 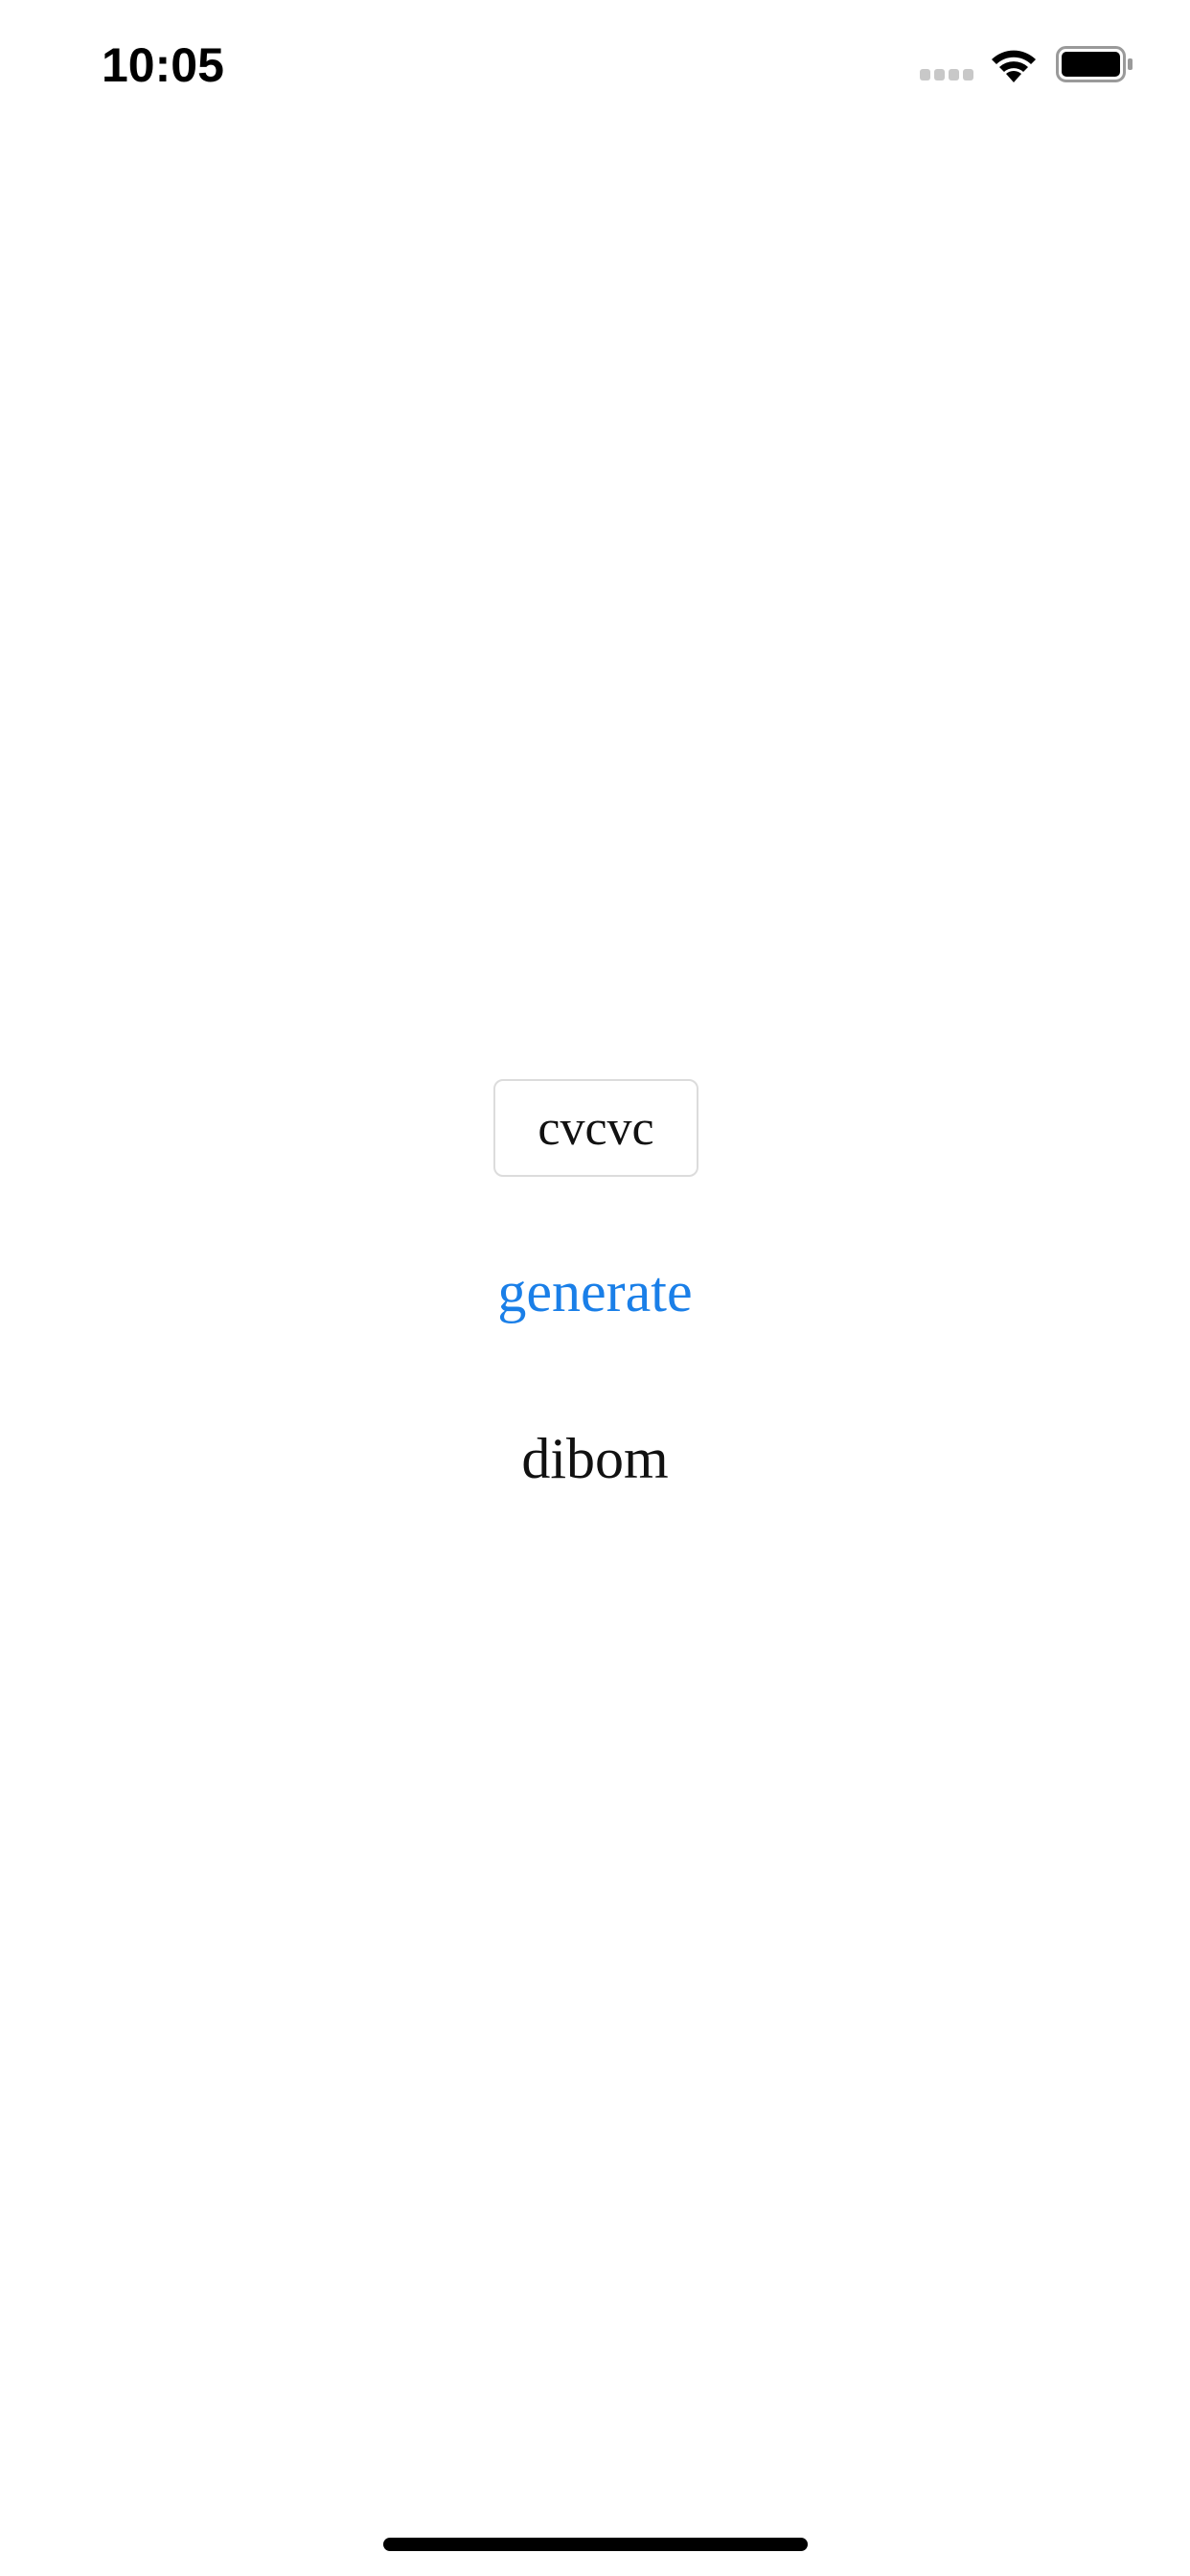 I want to click on result-word: dibom, so click(x=595, y=1458).